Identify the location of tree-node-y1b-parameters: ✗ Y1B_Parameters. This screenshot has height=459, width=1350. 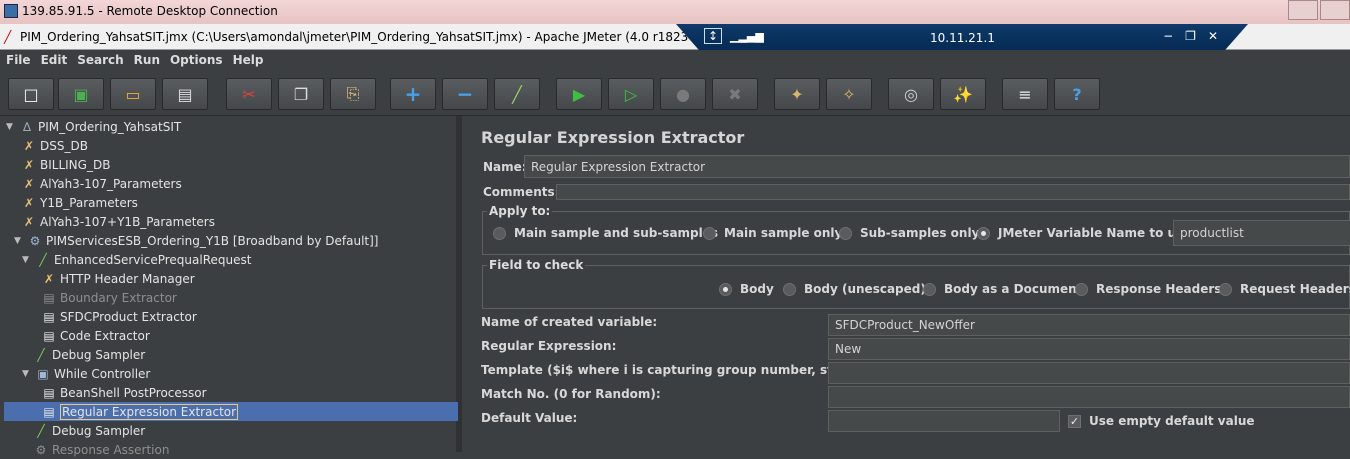
(80, 202).